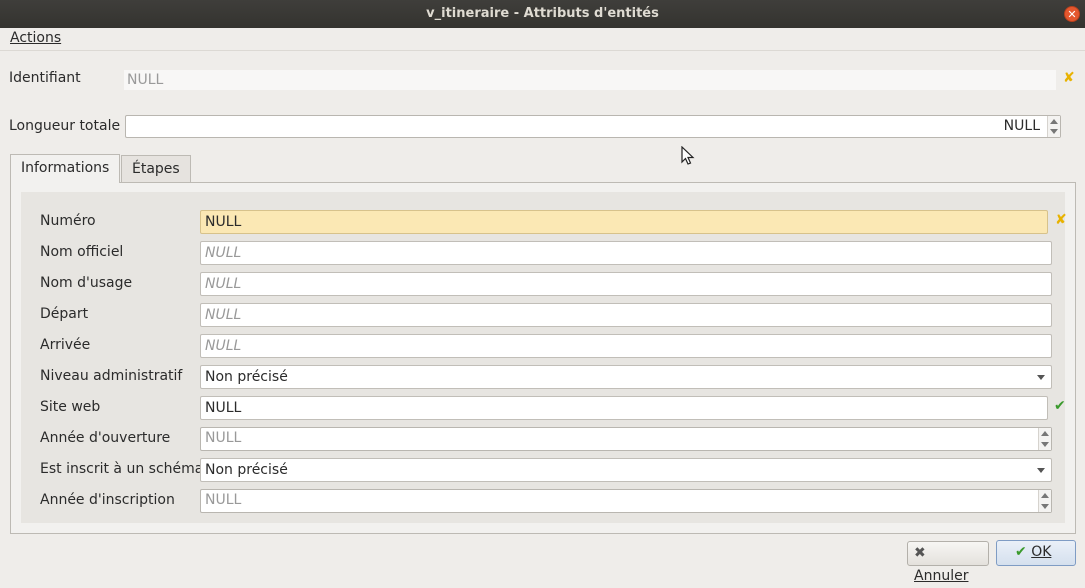 The width and height of the screenshot is (1085, 588). I want to click on longueur-label: Longueur totale, so click(65, 126).